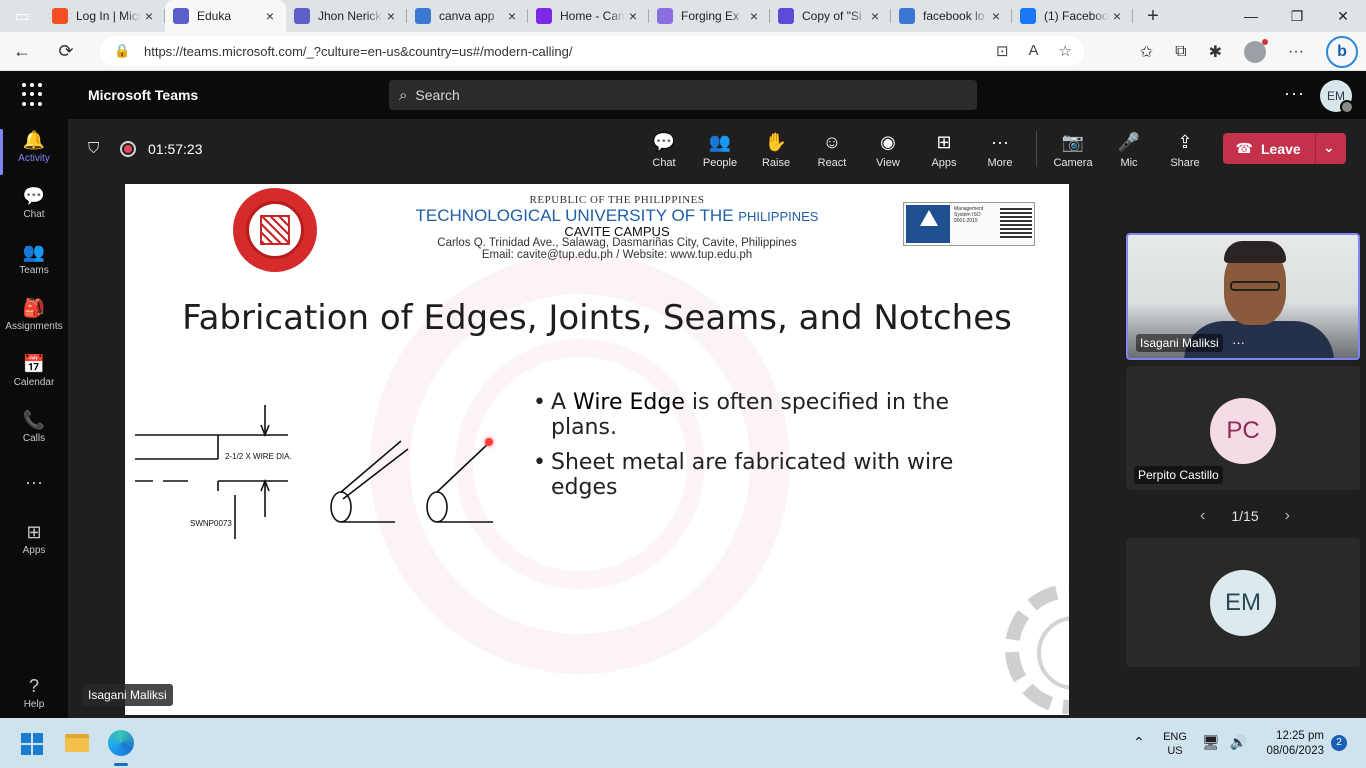  I want to click on browser-tab: Eduka ×, so click(225, 16).